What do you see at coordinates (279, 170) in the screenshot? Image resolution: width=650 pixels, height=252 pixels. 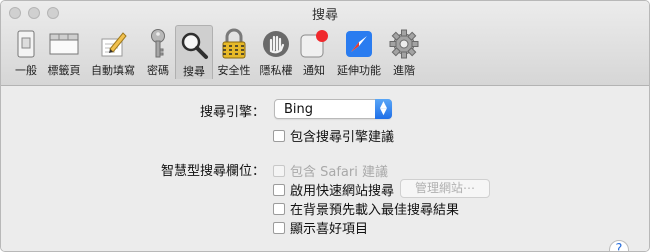 I see `safari-suggestions-checkbox` at bounding box center [279, 170].